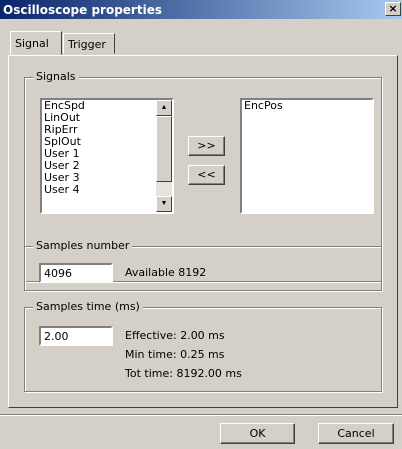 The height and width of the screenshot is (449, 402). What do you see at coordinates (82, 10) in the screenshot?
I see `window-title: Oscilloscope properties` at bounding box center [82, 10].